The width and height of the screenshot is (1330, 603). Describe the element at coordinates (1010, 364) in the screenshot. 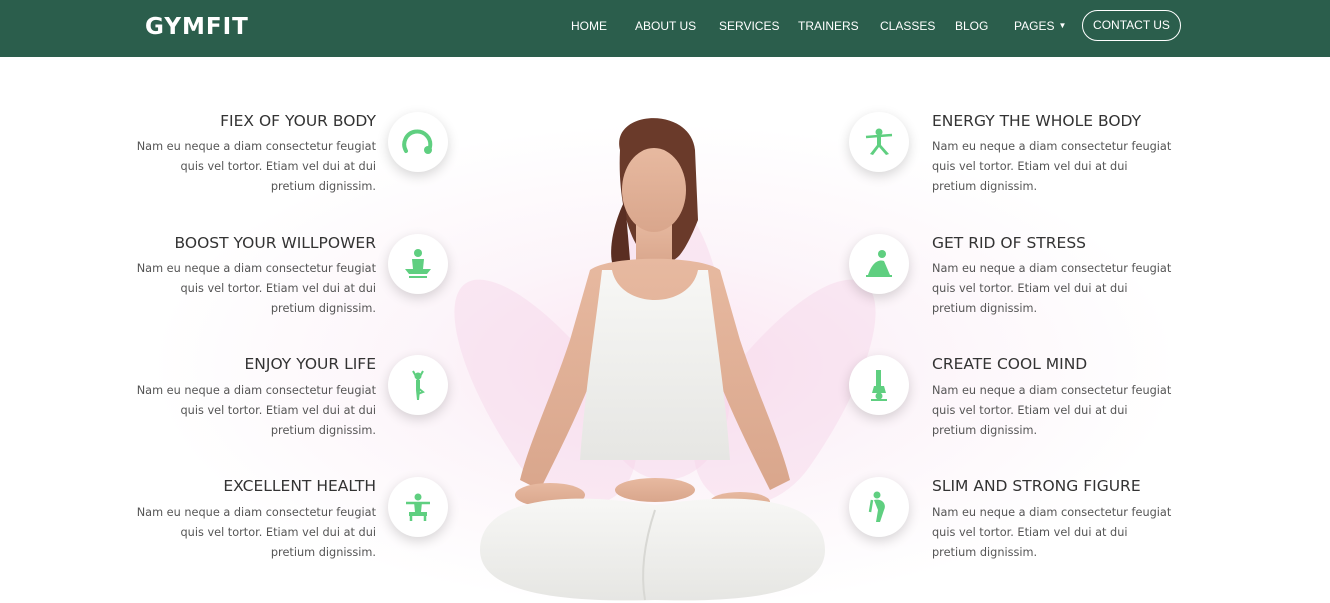

I see `feature-title: CREATE COOL MIND` at that location.